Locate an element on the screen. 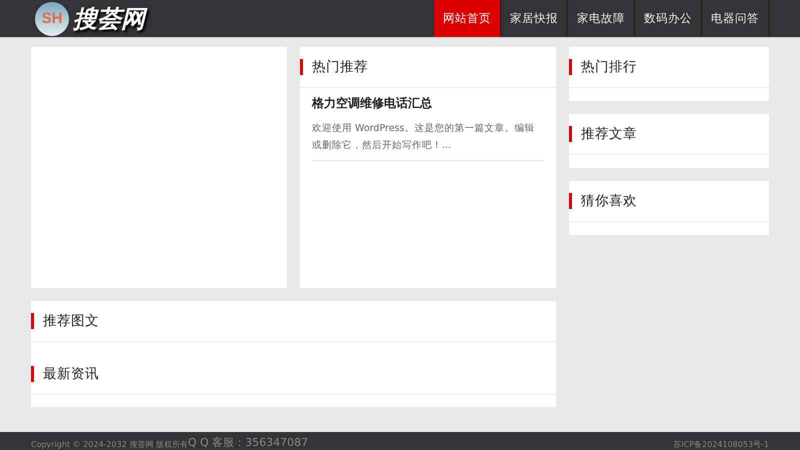  section-title: 推荐文章 is located at coordinates (609, 134).